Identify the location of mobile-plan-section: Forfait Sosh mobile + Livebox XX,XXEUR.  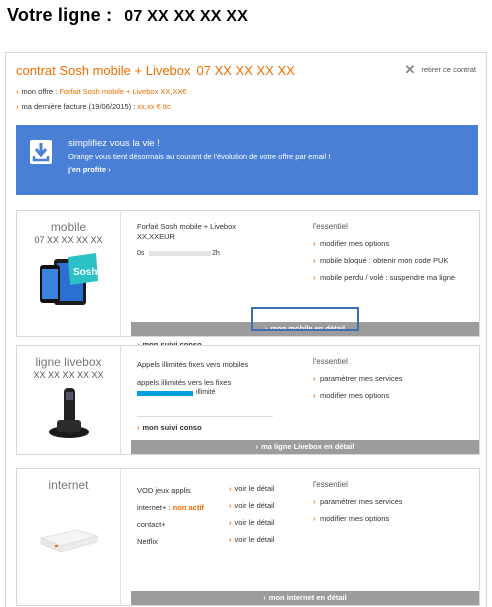
(213, 226).